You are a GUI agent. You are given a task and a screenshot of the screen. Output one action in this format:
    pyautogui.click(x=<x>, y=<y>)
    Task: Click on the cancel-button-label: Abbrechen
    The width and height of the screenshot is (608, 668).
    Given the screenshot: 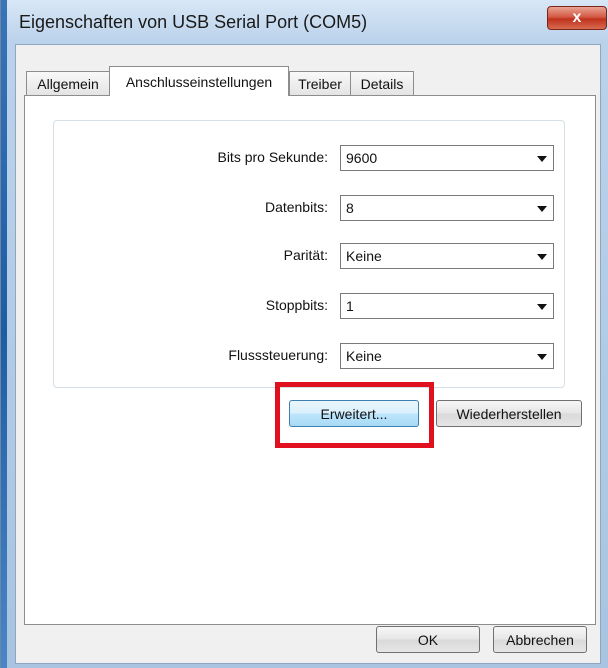 What is the action you would take?
    pyautogui.click(x=540, y=639)
    